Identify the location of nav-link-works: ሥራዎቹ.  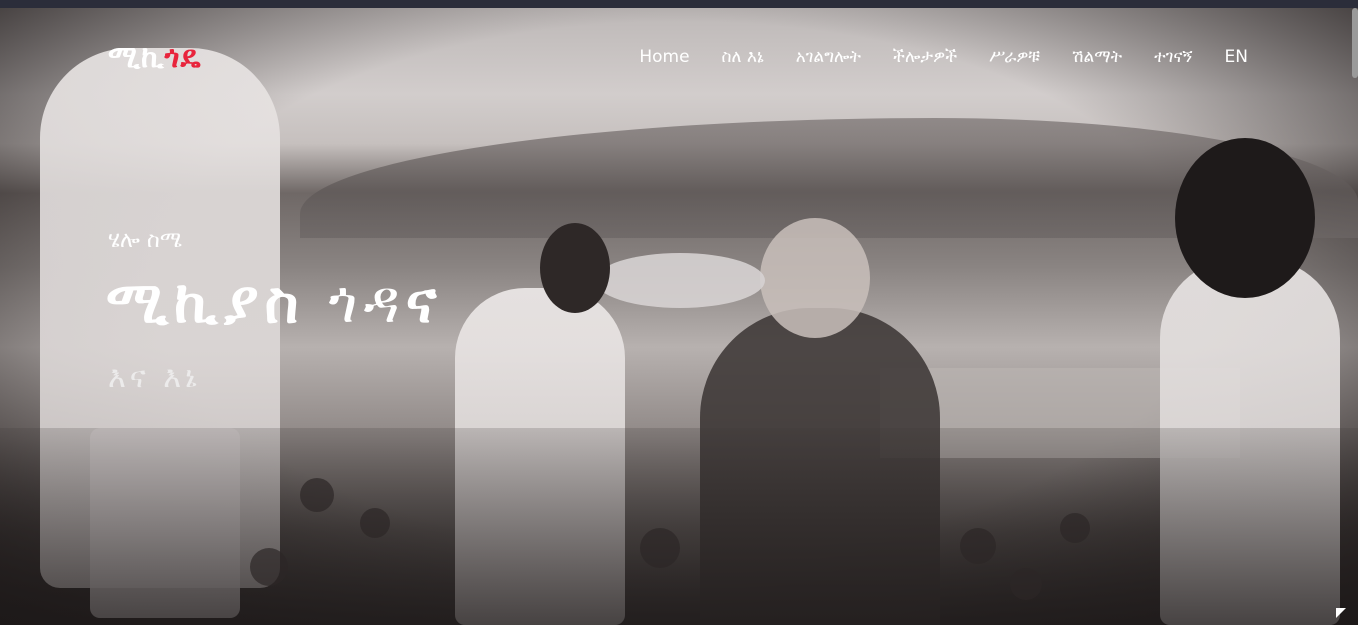
(1014, 57).